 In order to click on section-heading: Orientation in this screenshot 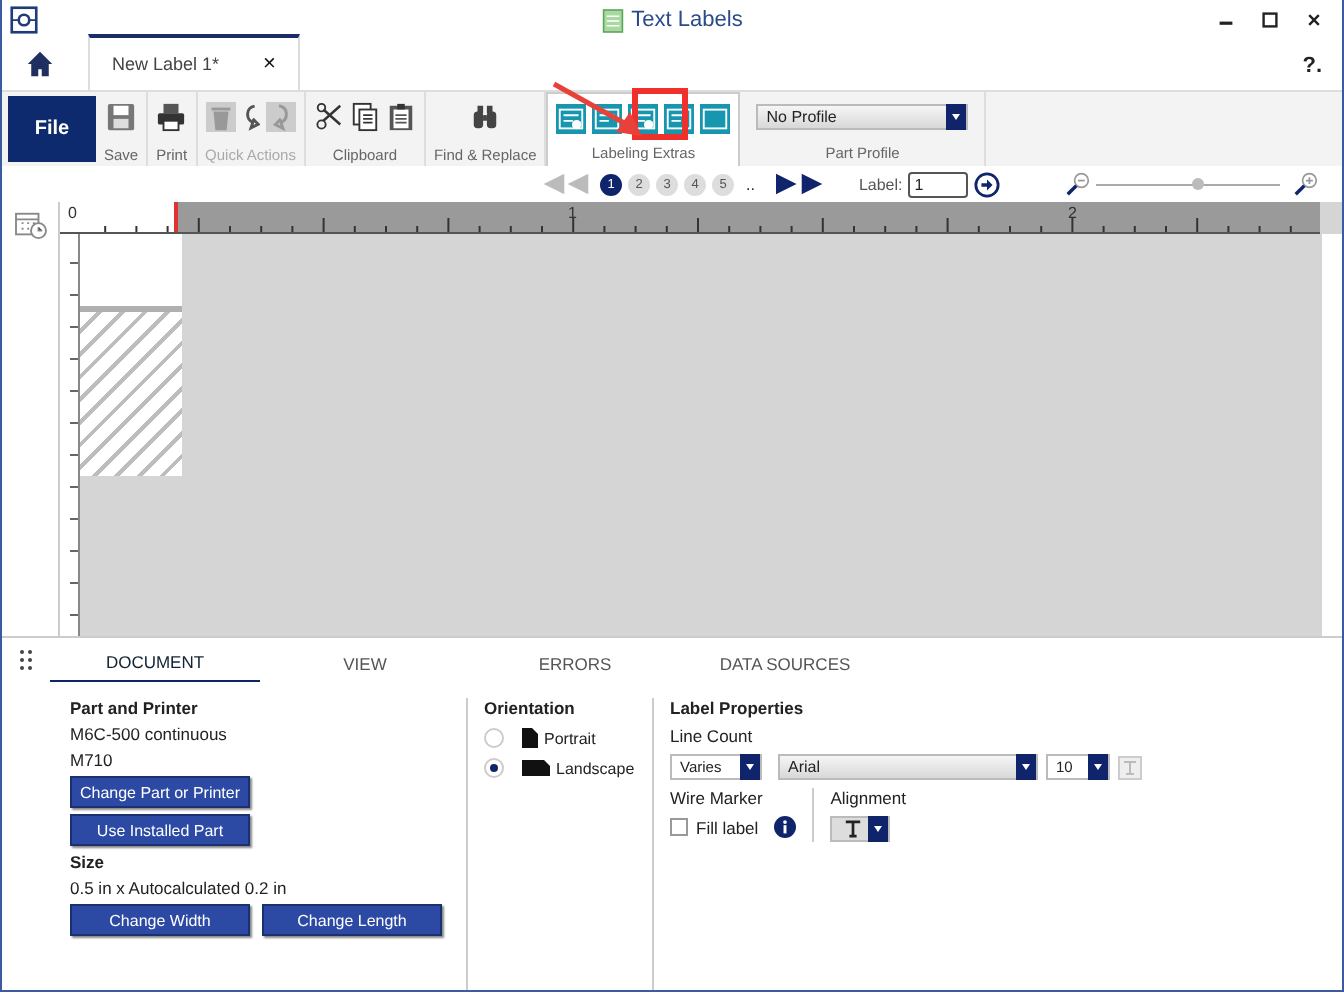, I will do `click(530, 708)`.